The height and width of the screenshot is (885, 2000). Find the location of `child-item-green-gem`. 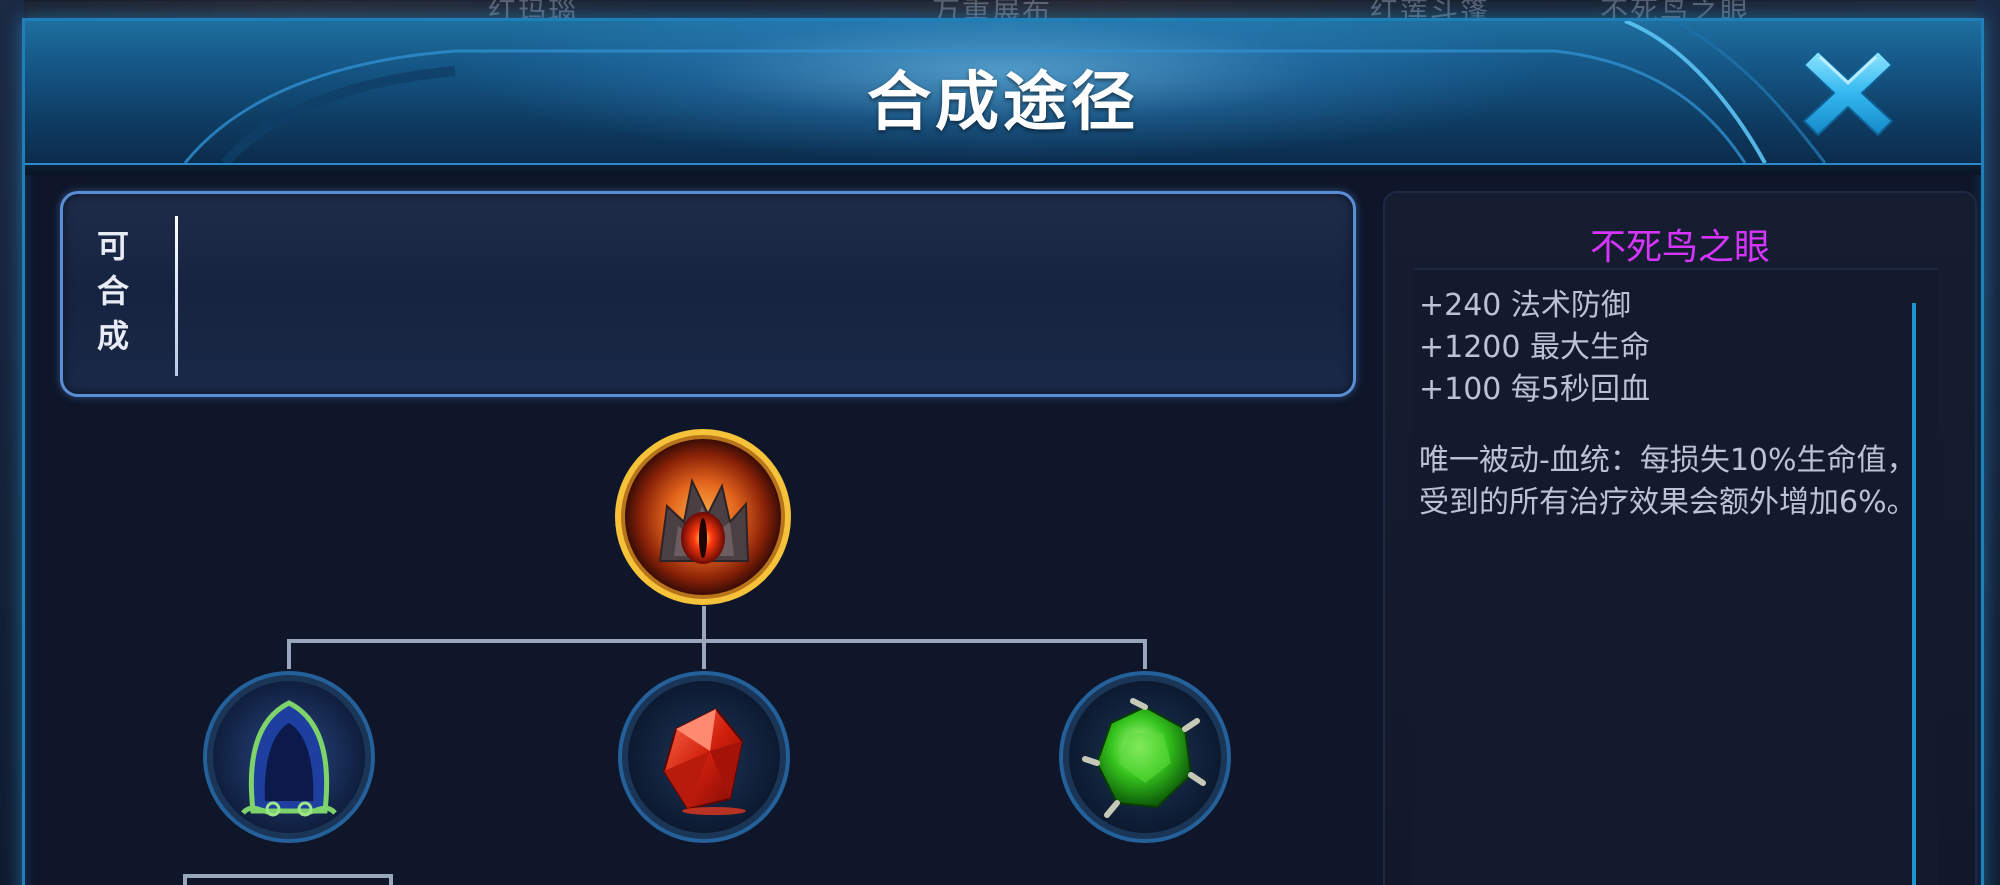

child-item-green-gem is located at coordinates (1145, 757).